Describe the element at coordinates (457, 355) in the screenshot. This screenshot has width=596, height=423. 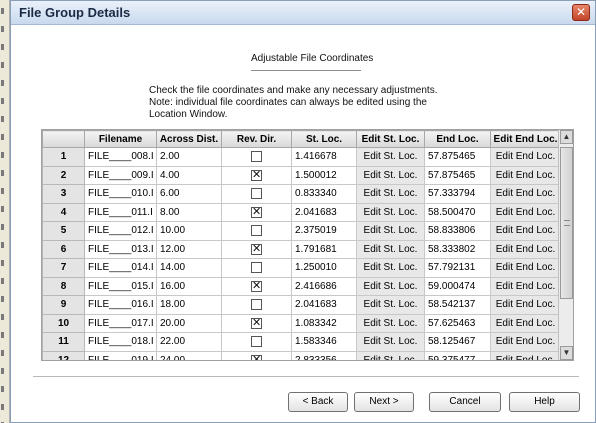
I see `end-loc-cell: 59.375477` at that location.